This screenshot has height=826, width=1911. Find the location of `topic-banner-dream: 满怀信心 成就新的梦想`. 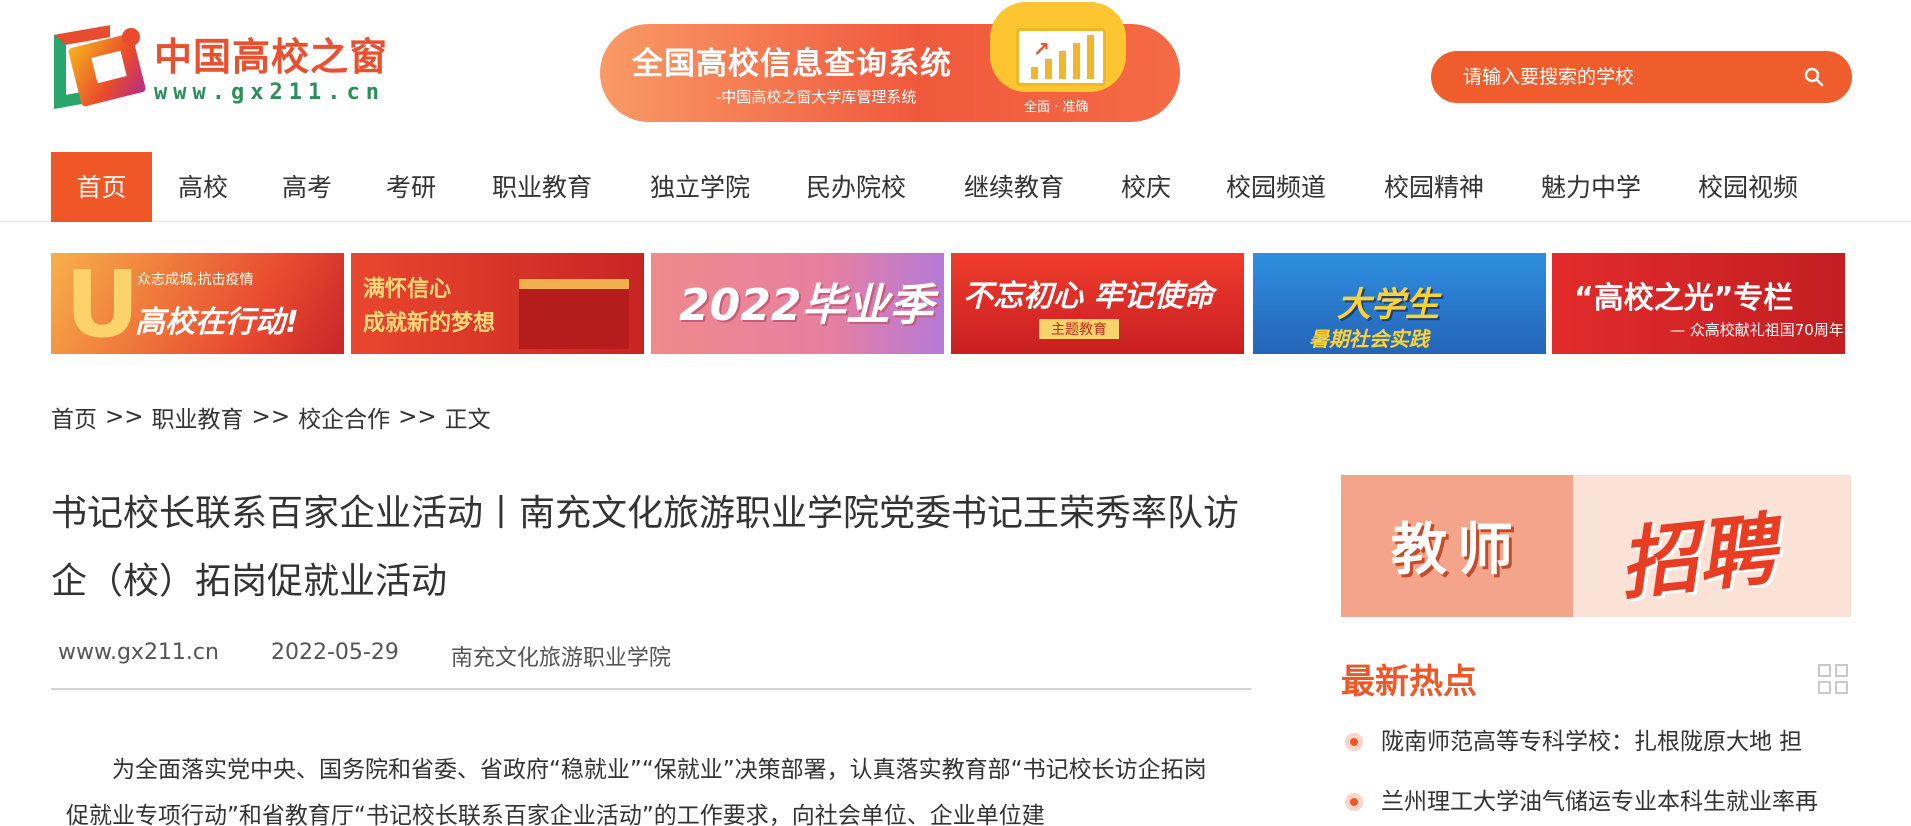

topic-banner-dream: 满怀信心 成就新的梦想 is located at coordinates (497, 303).